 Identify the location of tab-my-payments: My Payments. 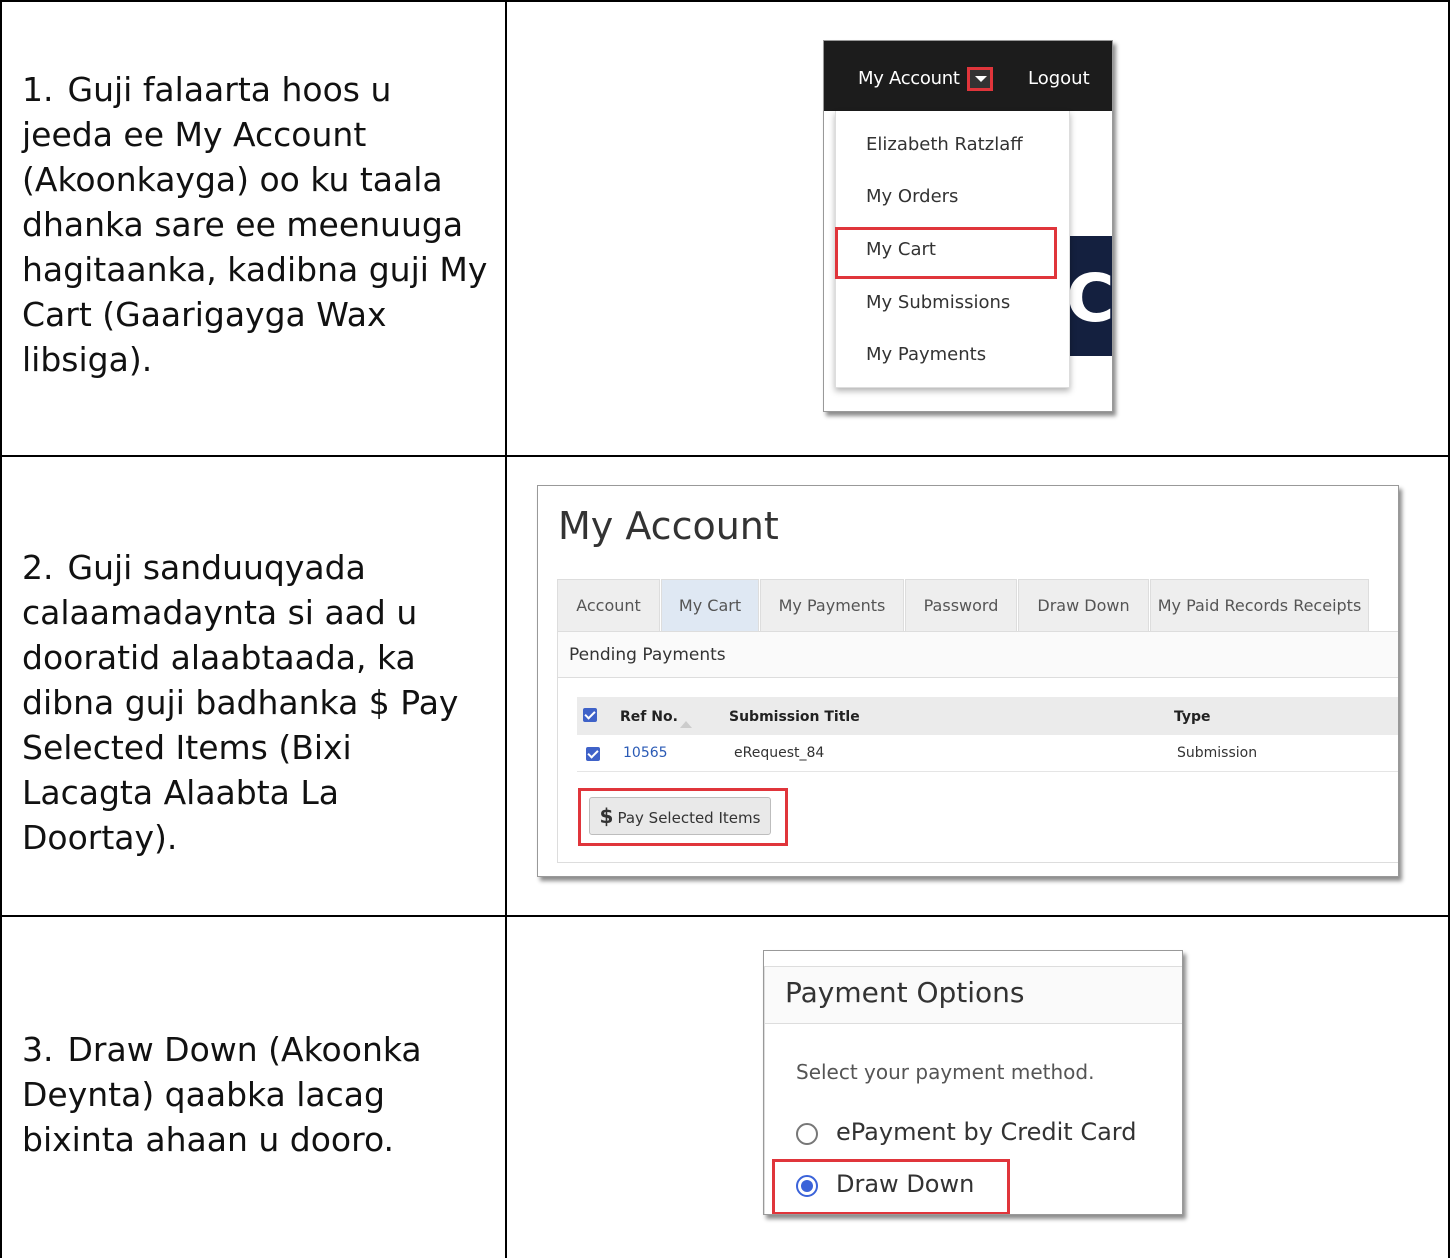
(832, 605).